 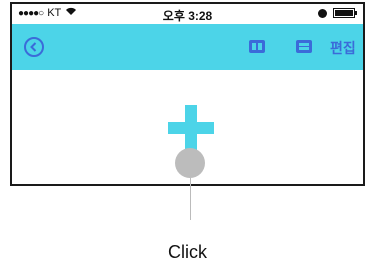 I want to click on edit-button: 편집, so click(x=343, y=48).